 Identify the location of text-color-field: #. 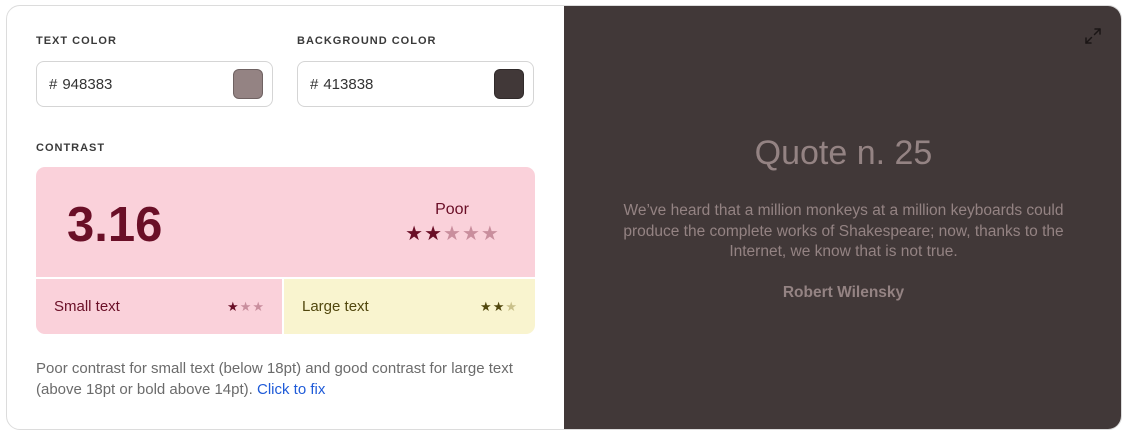
(154, 84).